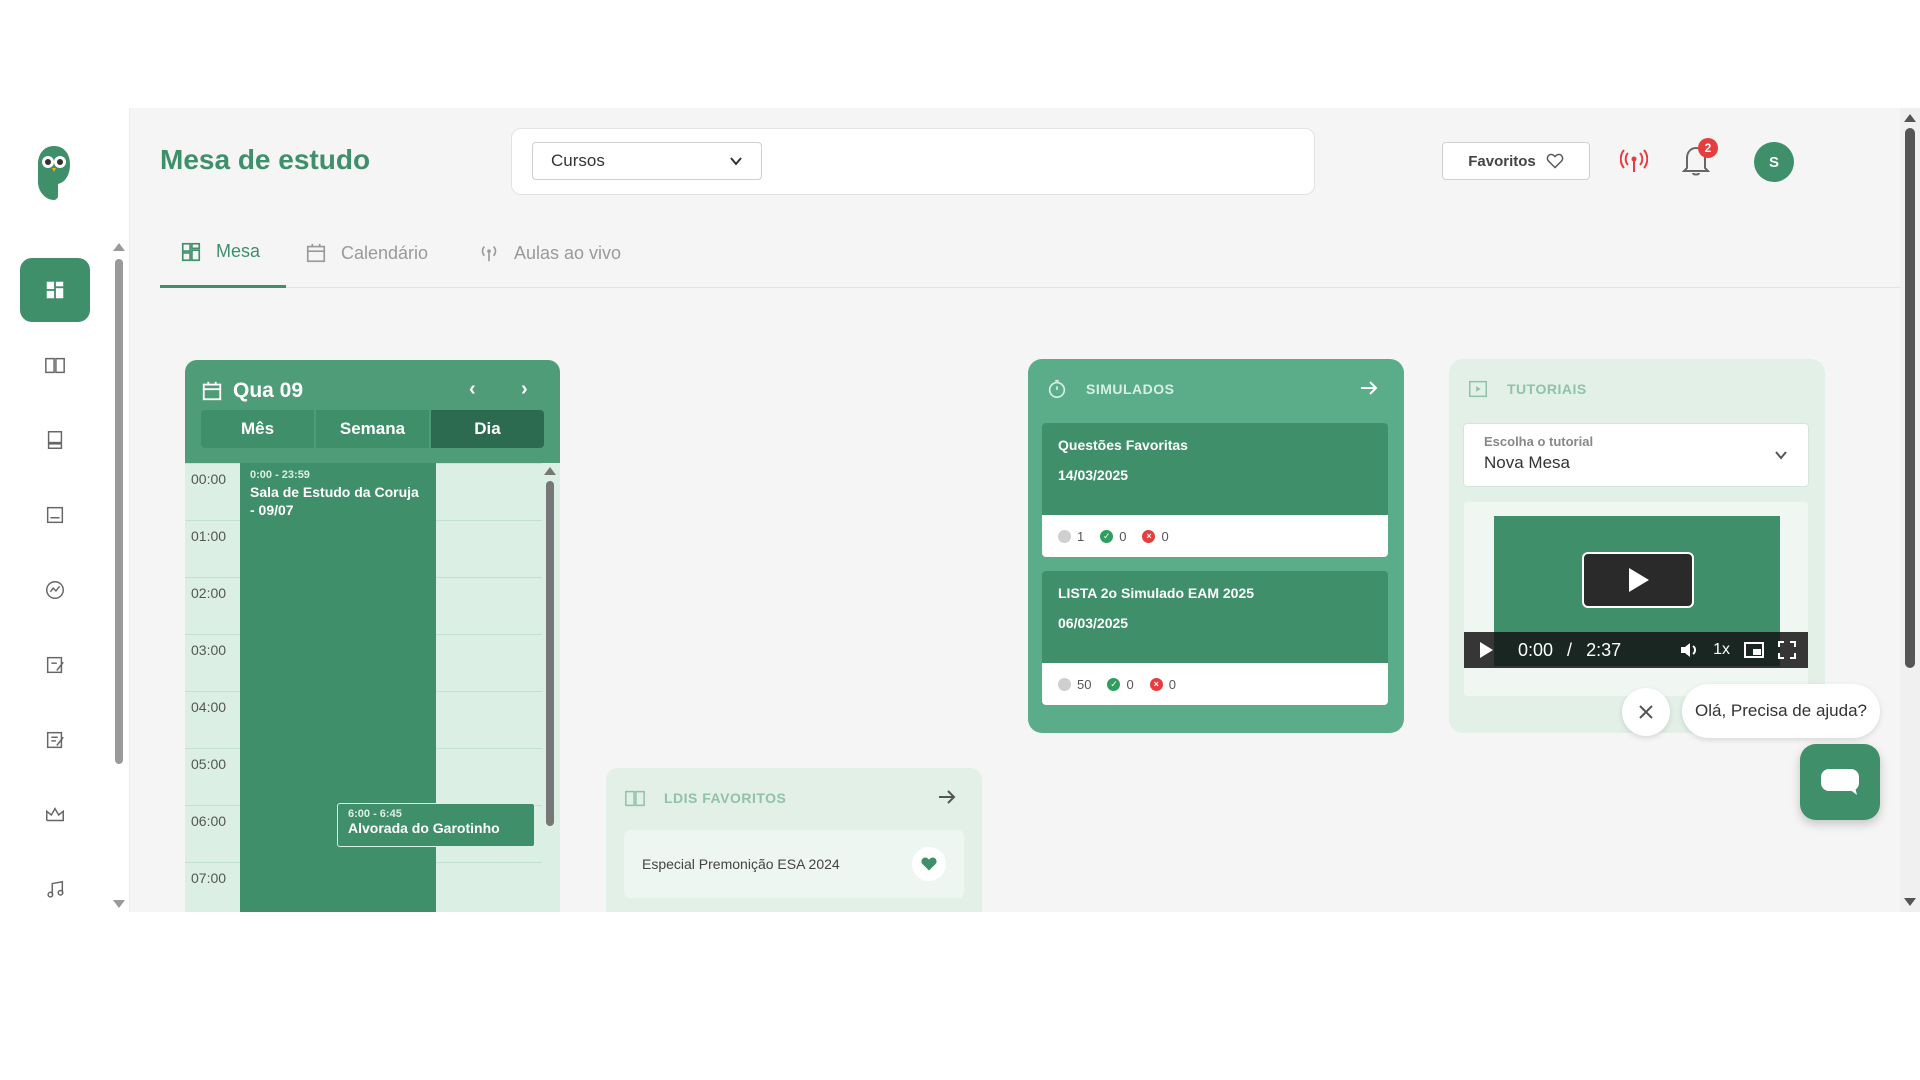 This screenshot has height=1080, width=1920. Describe the element at coordinates (1547, 389) in the screenshot. I see `tutoriais-title: TUTORIAIS` at that location.